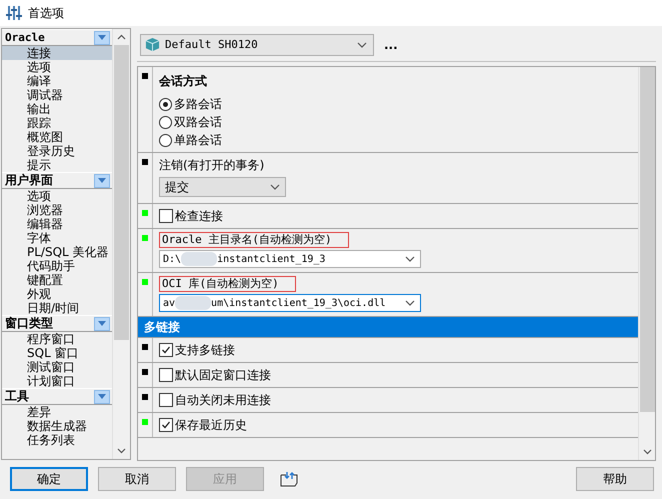 The height and width of the screenshot is (499, 662). Describe the element at coordinates (290, 303) in the screenshot. I see `path-field: av um\instantclient_19_3\oci.dll` at that location.